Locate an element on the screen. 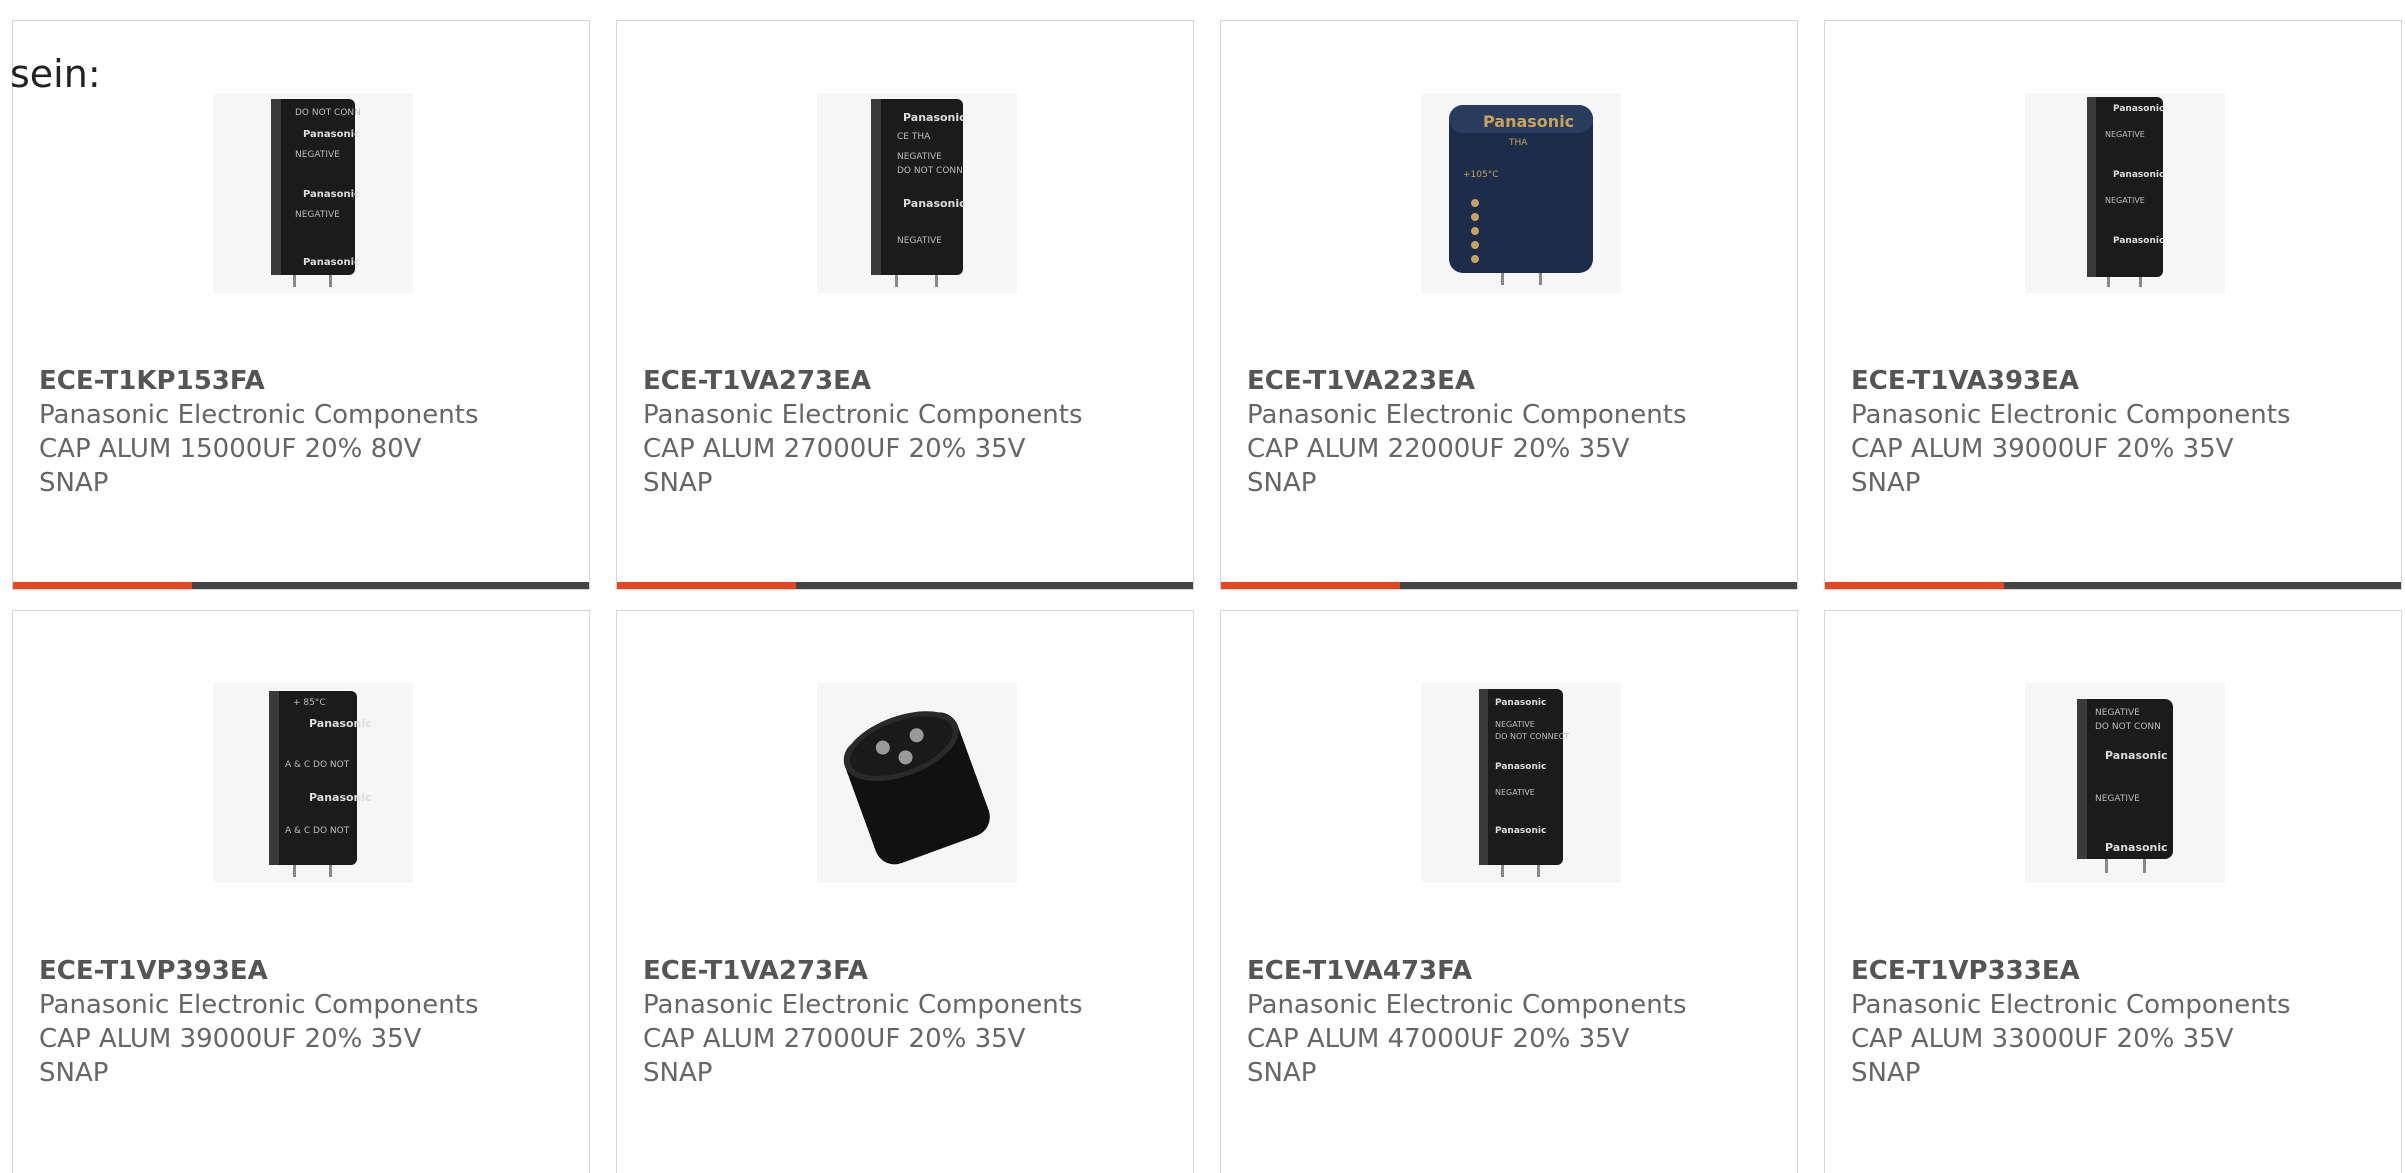 This screenshot has height=1173, width=2405. svg-text: + 85°C is located at coordinates (309, 703).